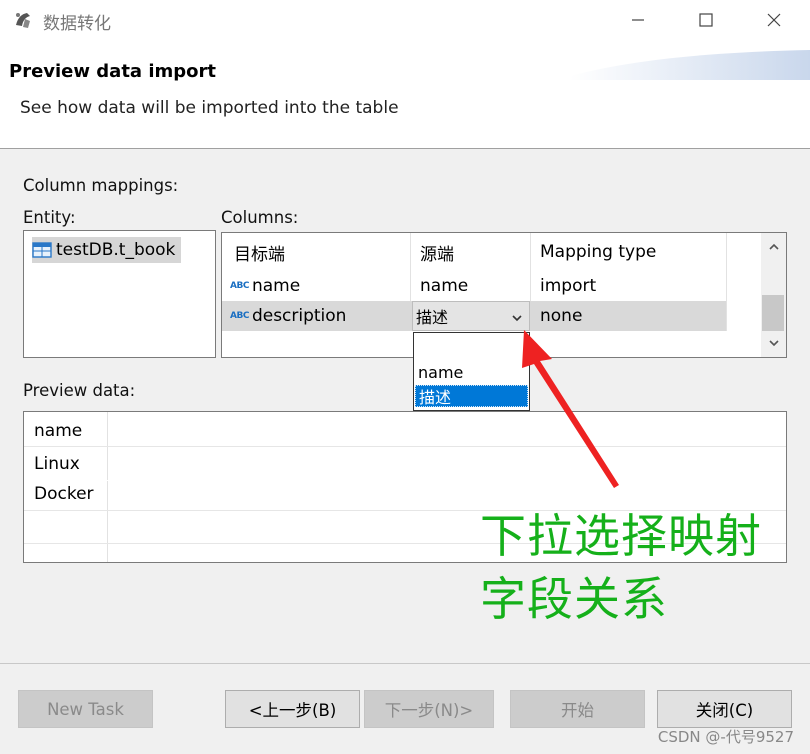 This screenshot has height=754, width=810. I want to click on footer-divider, so click(405, 663).